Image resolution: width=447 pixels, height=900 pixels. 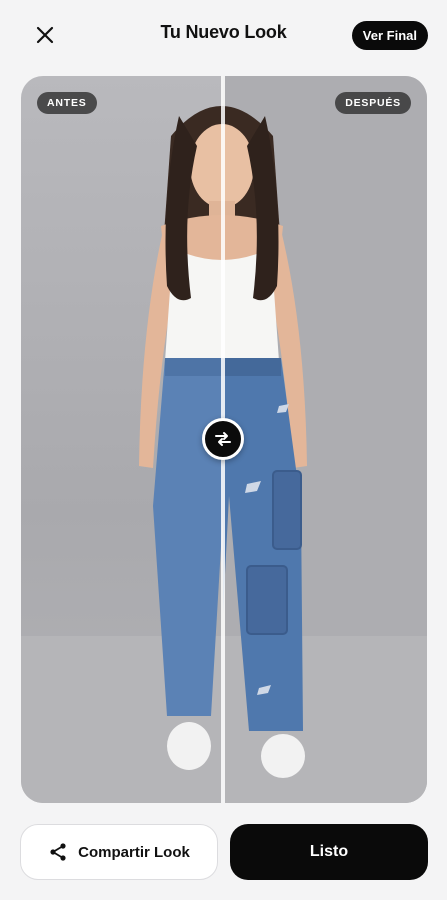 I want to click on share-look-button: Compartir Look, so click(x=119, y=852).